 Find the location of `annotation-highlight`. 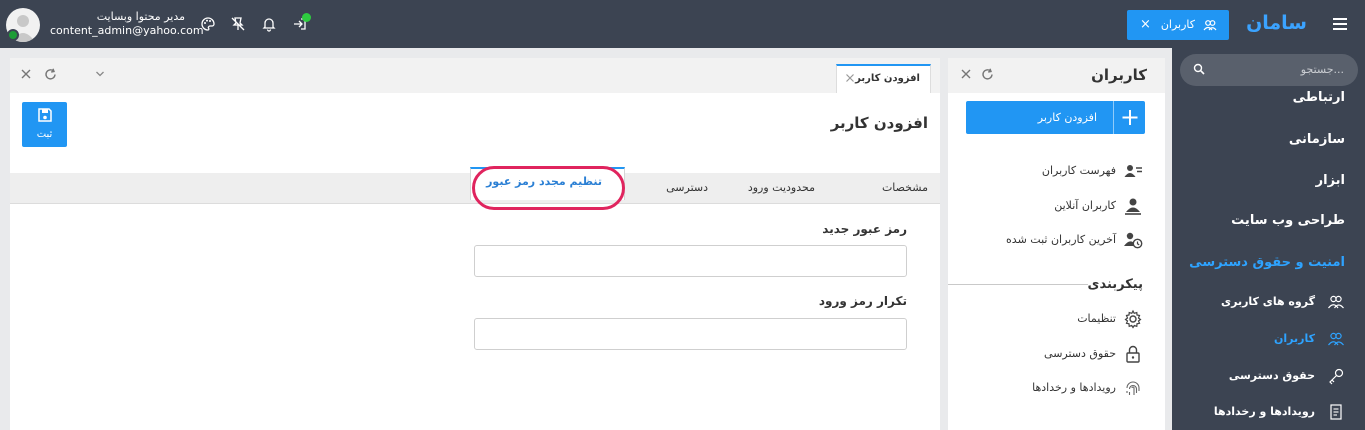

annotation-highlight is located at coordinates (548, 188).